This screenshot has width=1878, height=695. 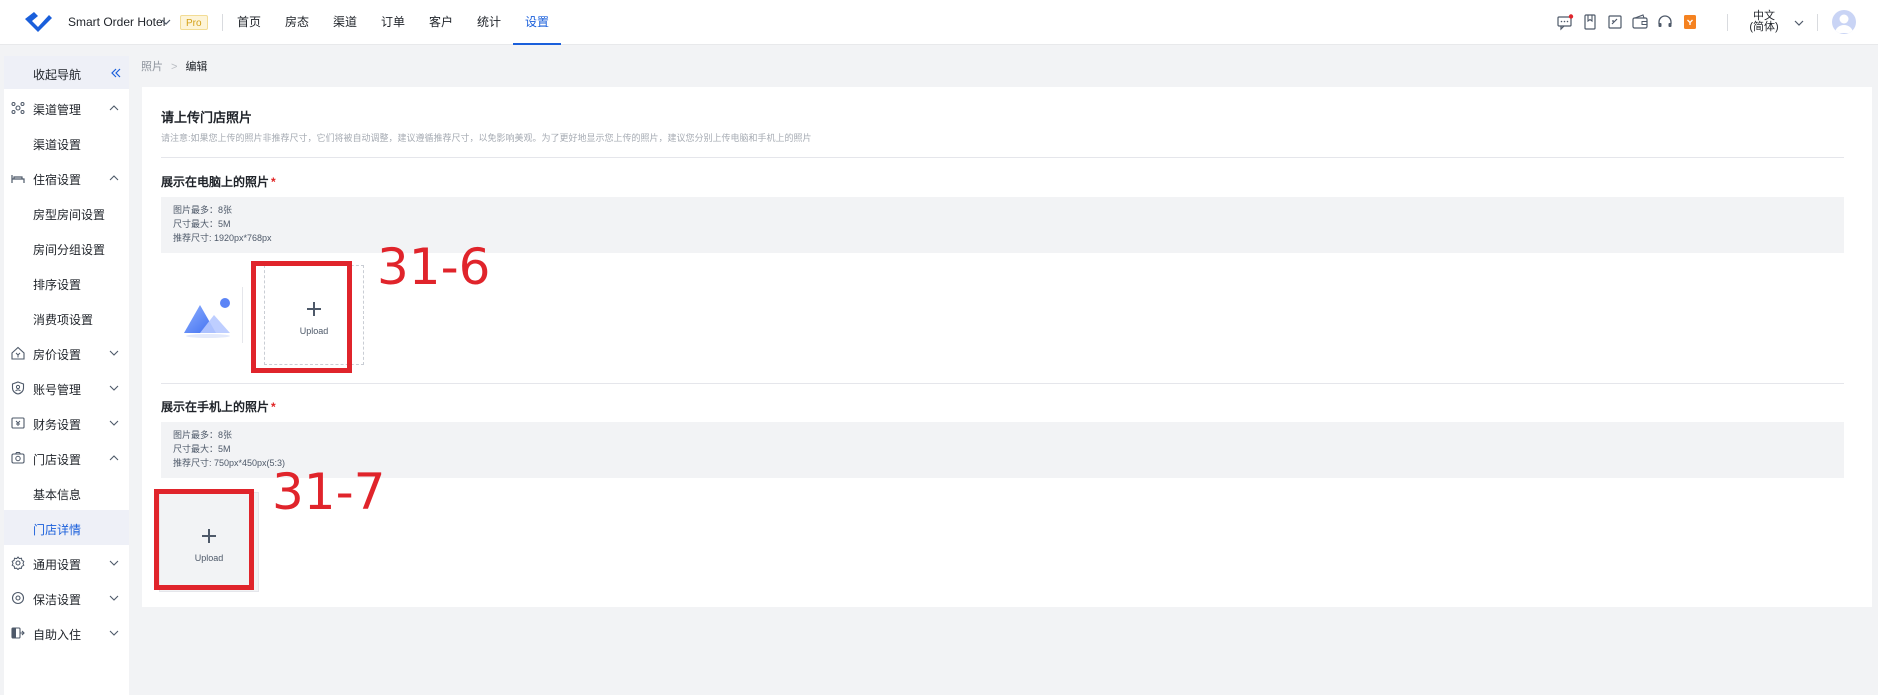 I want to click on bed-icon, so click(x=18, y=179).